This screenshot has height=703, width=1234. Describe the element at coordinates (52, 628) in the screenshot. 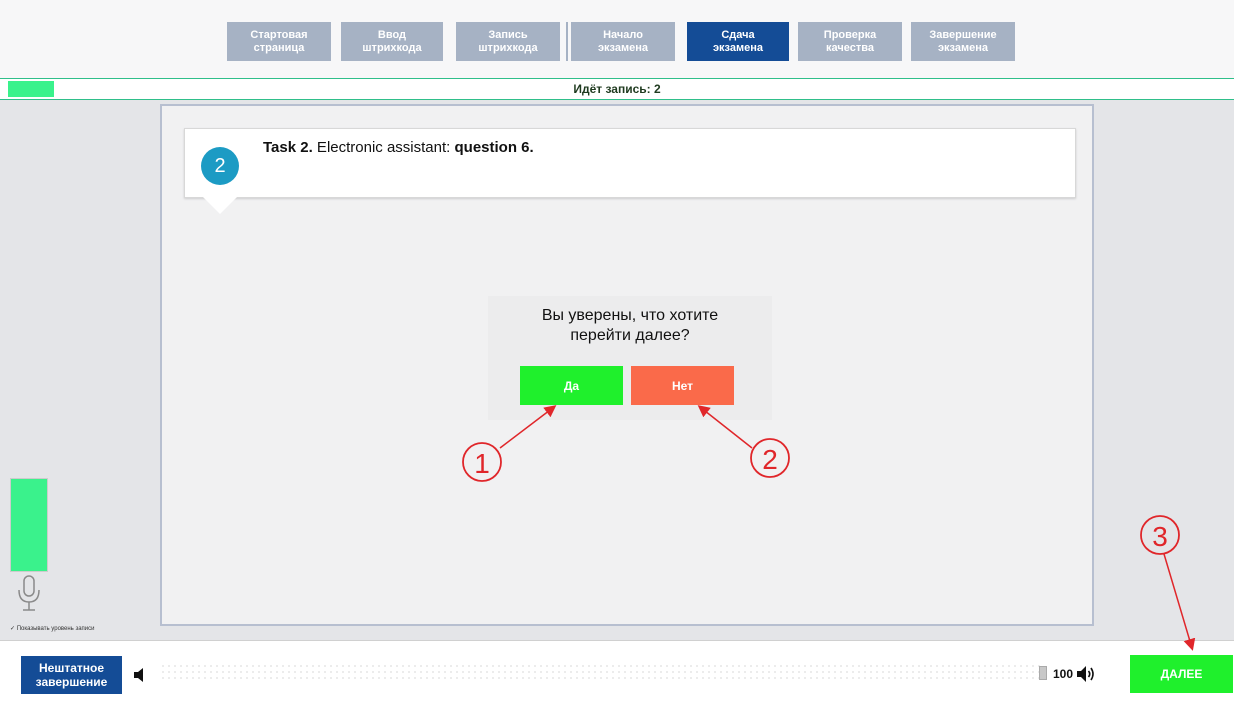

I see `show-level-checkbox: ✓ Показывать уровень записи` at that location.